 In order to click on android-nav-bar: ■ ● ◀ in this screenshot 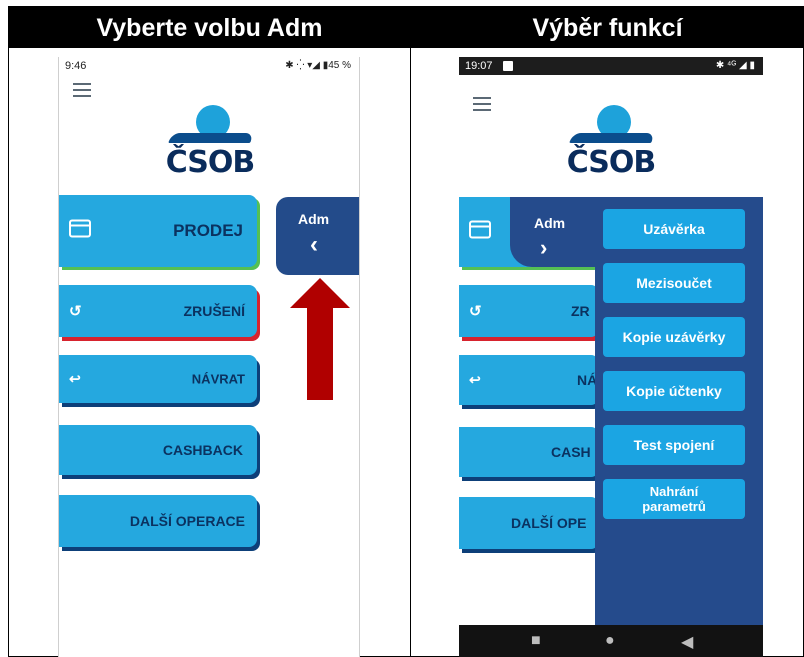, I will do `click(611, 641)`.